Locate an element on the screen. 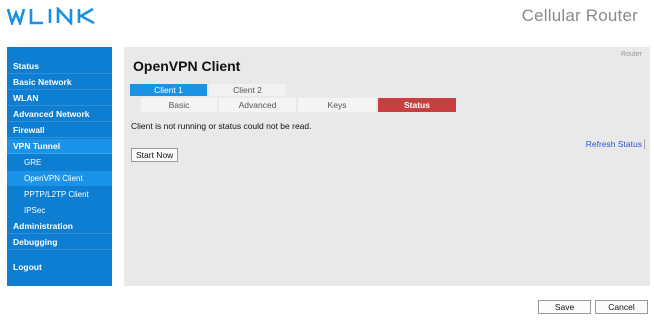  start-now-button: Start Now is located at coordinates (155, 155).